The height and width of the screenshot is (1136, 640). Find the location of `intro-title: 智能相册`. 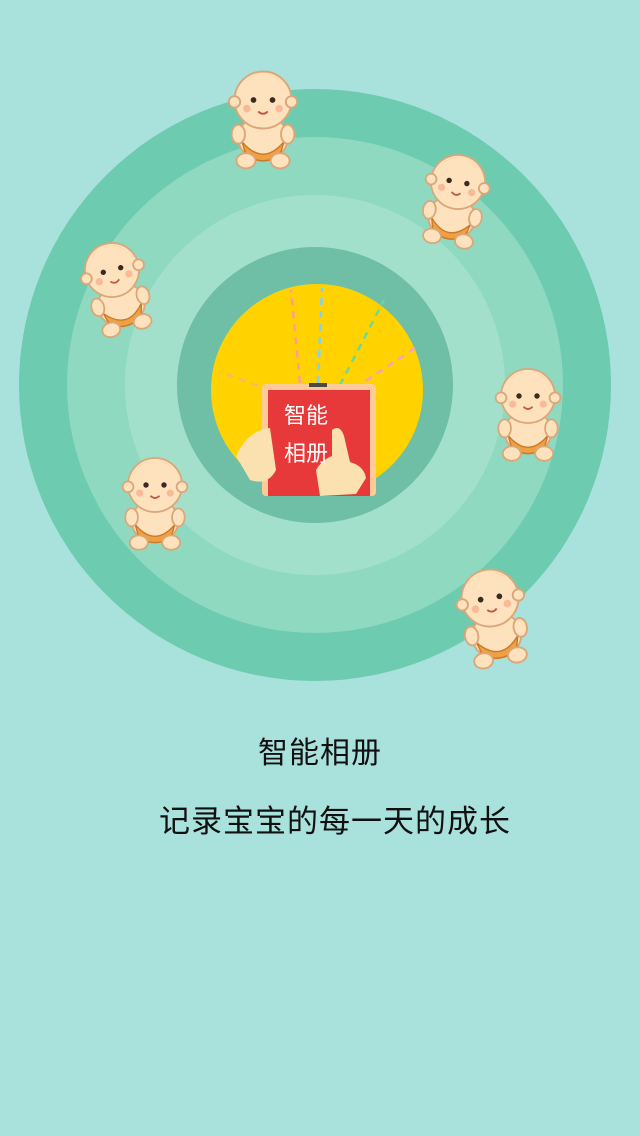

intro-title: 智能相册 is located at coordinates (320, 753).